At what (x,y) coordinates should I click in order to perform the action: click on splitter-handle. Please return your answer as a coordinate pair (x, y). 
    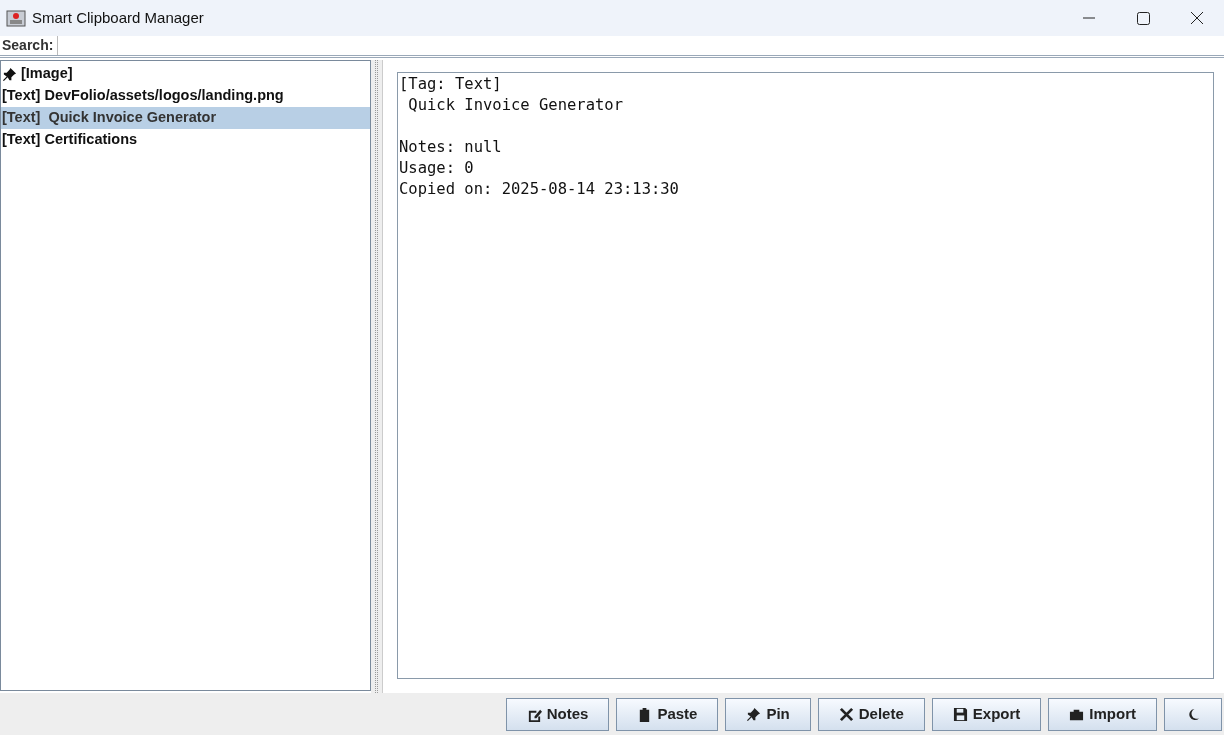
    Looking at the image, I should click on (377, 376).